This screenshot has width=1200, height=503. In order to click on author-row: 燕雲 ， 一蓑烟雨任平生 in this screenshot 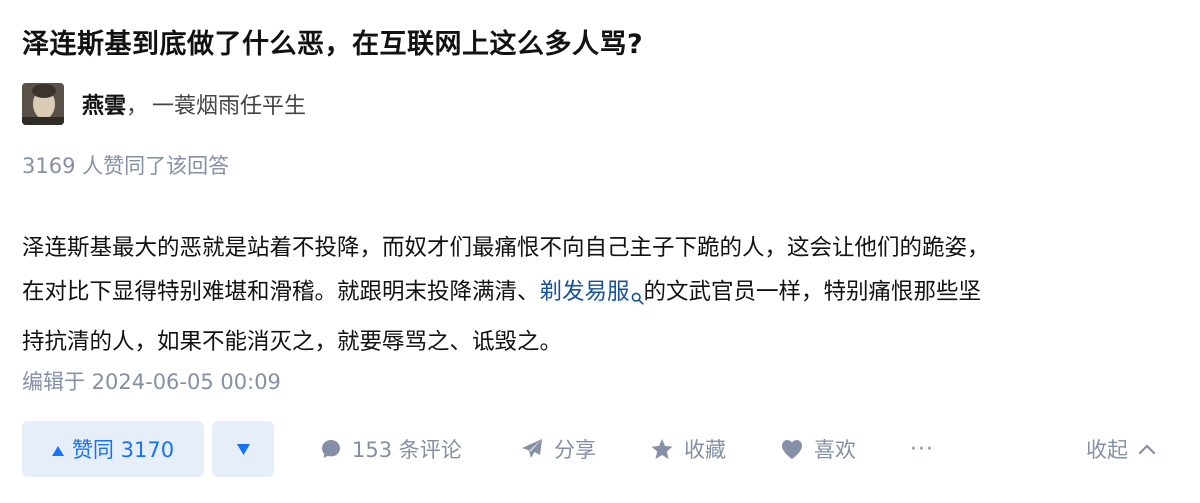, I will do `click(164, 104)`.